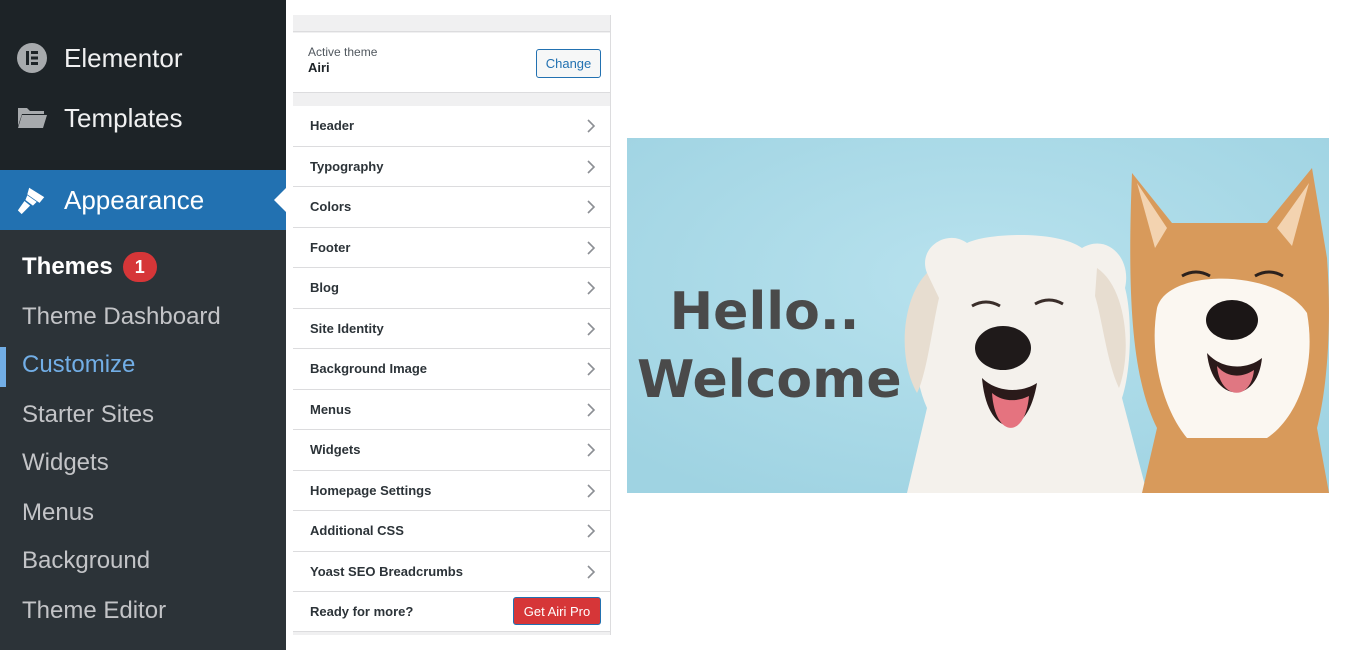 Image resolution: width=1350 pixels, height=650 pixels. I want to click on section-label: Site Identity, so click(347, 328).